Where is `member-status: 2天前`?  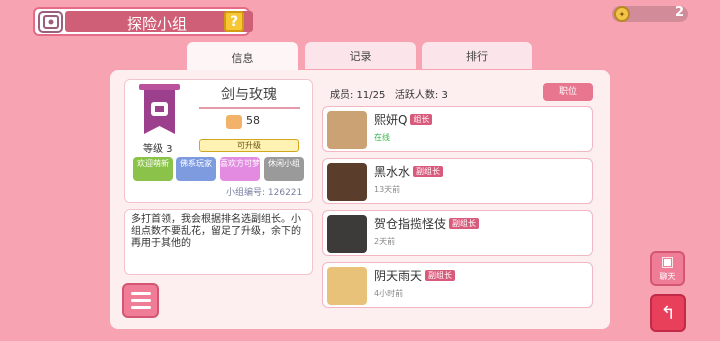
member-status: 2天前 is located at coordinates (385, 241).